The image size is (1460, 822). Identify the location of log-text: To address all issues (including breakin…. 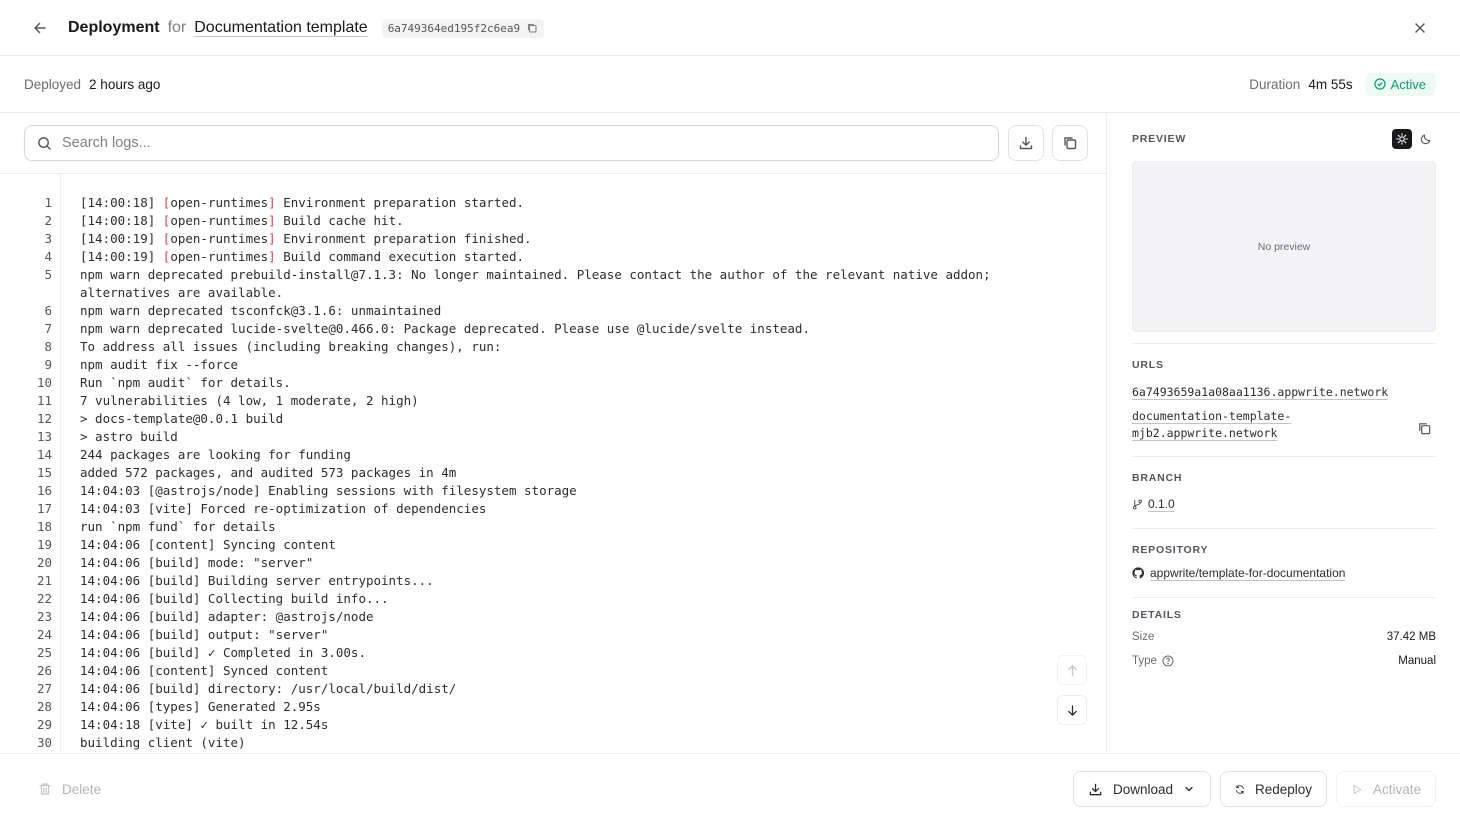
(291, 346).